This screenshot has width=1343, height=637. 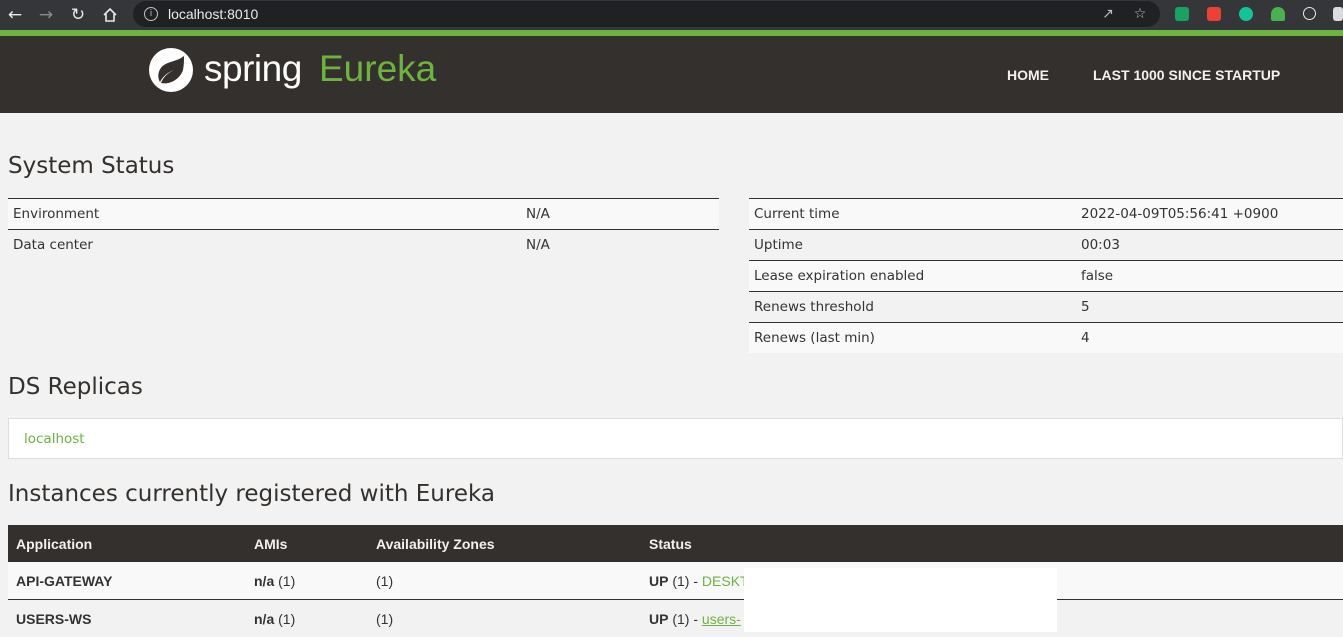 I want to click on status-value: 4, so click(x=1209, y=338).